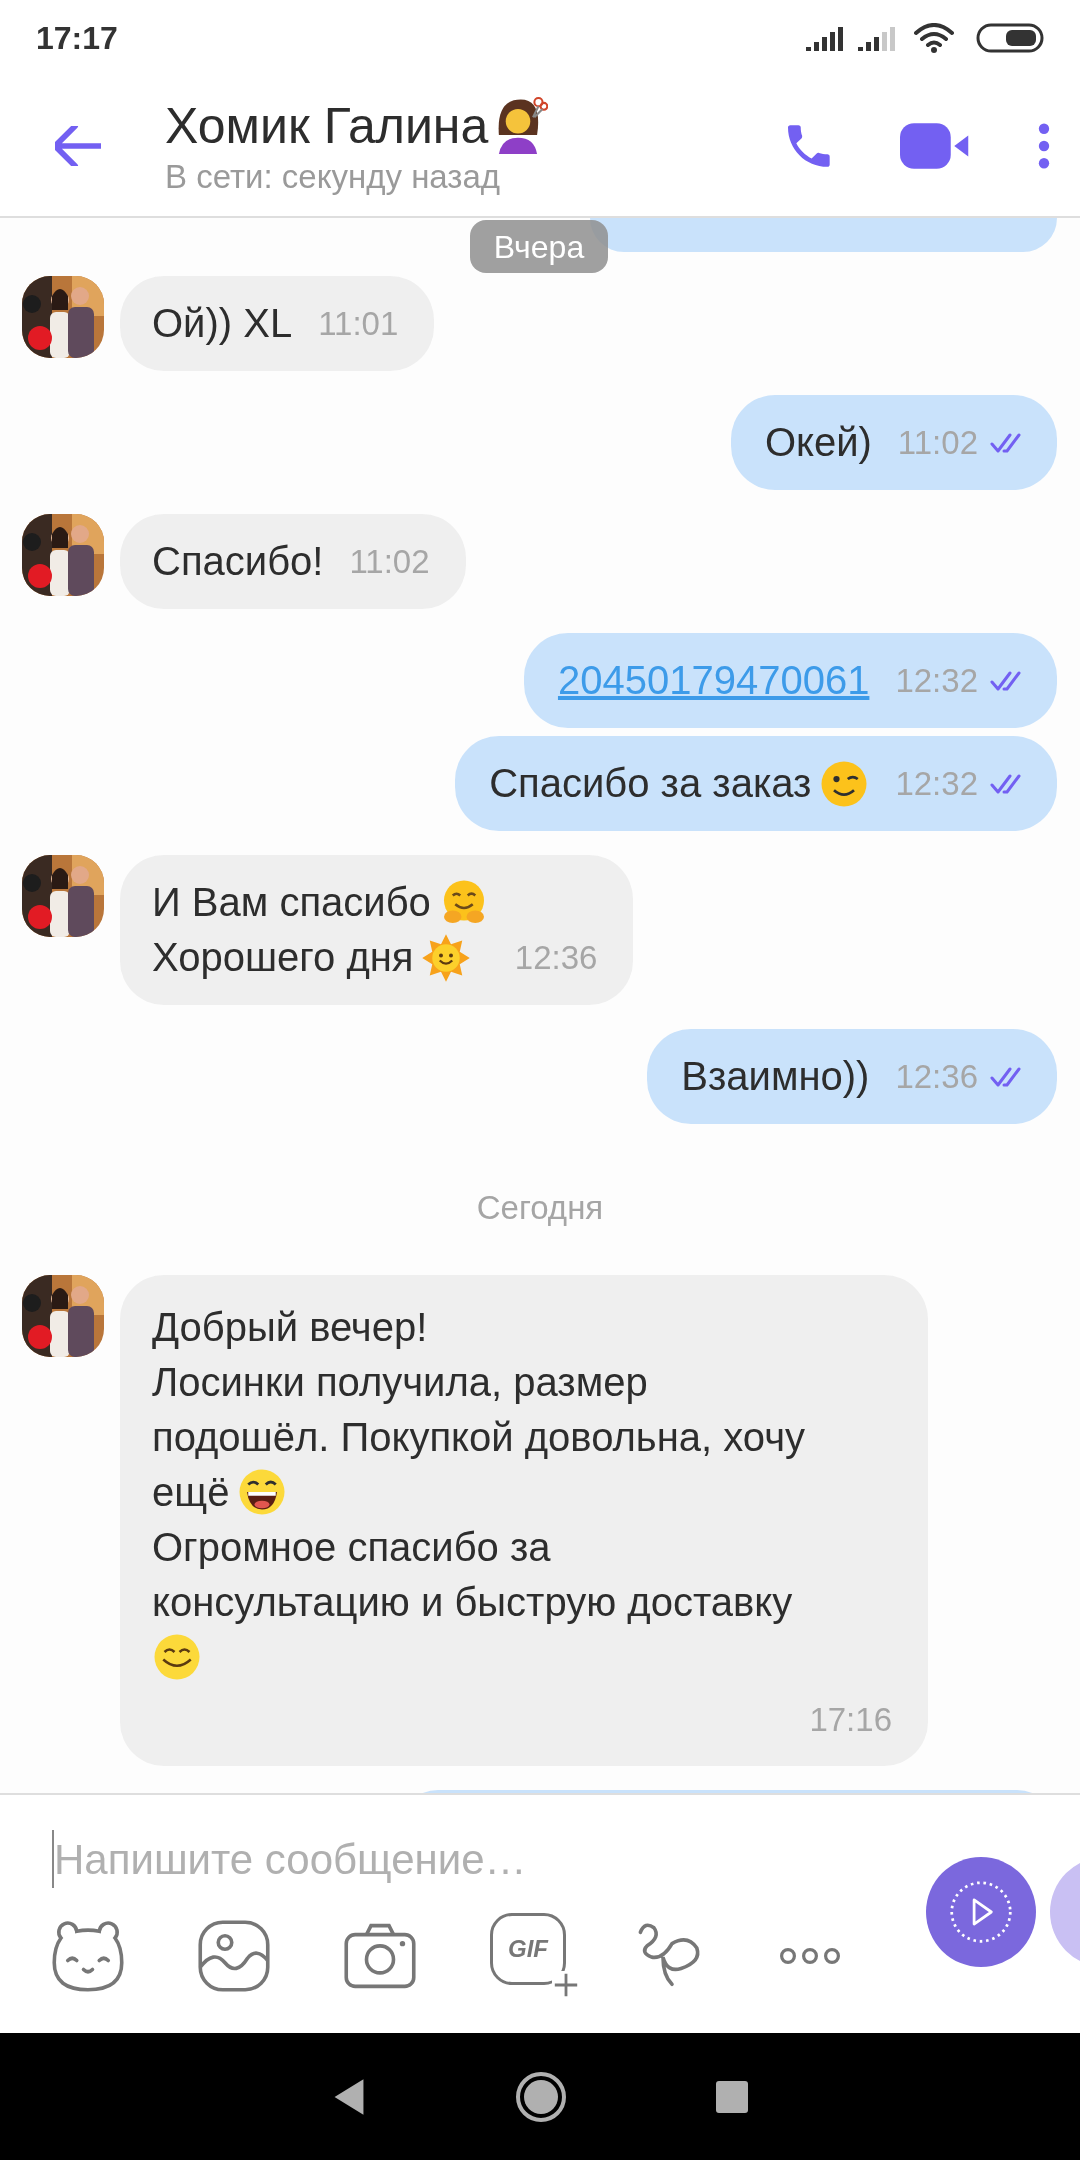 Image resolution: width=1080 pixels, height=2160 pixels. I want to click on more-options-icon, so click(1044, 145).